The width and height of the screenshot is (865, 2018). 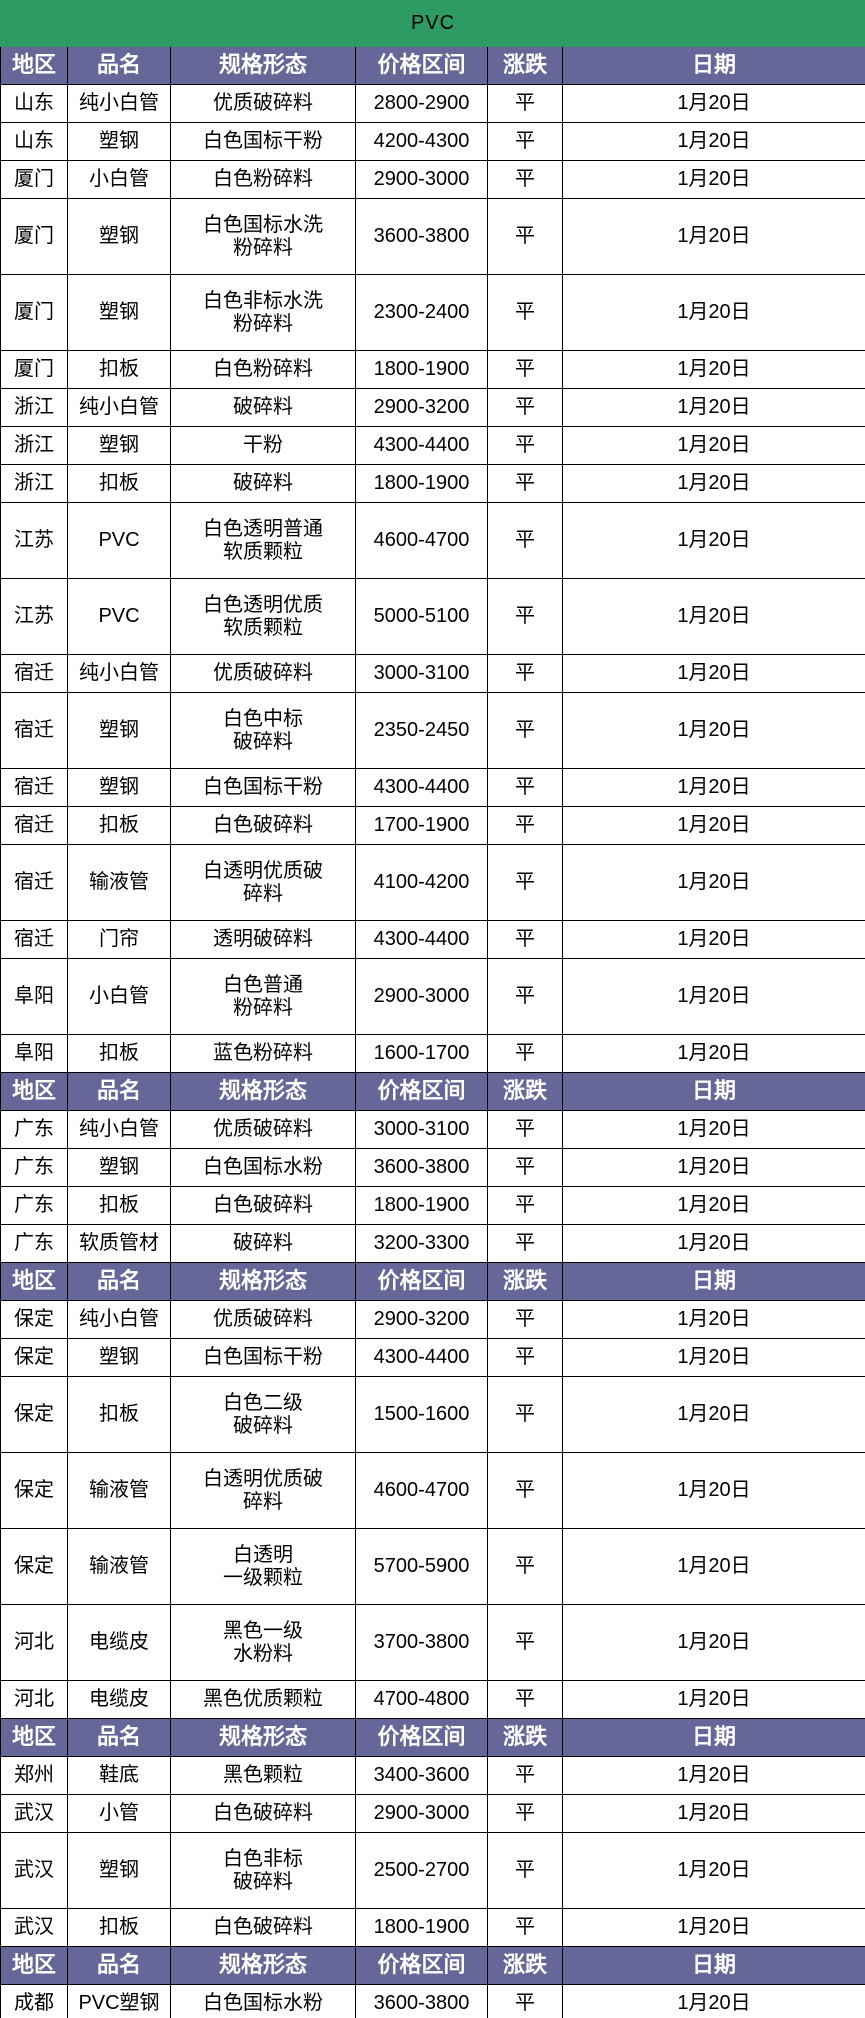 What do you see at coordinates (421, 882) in the screenshot?
I see `cell-price: 4100-4200` at bounding box center [421, 882].